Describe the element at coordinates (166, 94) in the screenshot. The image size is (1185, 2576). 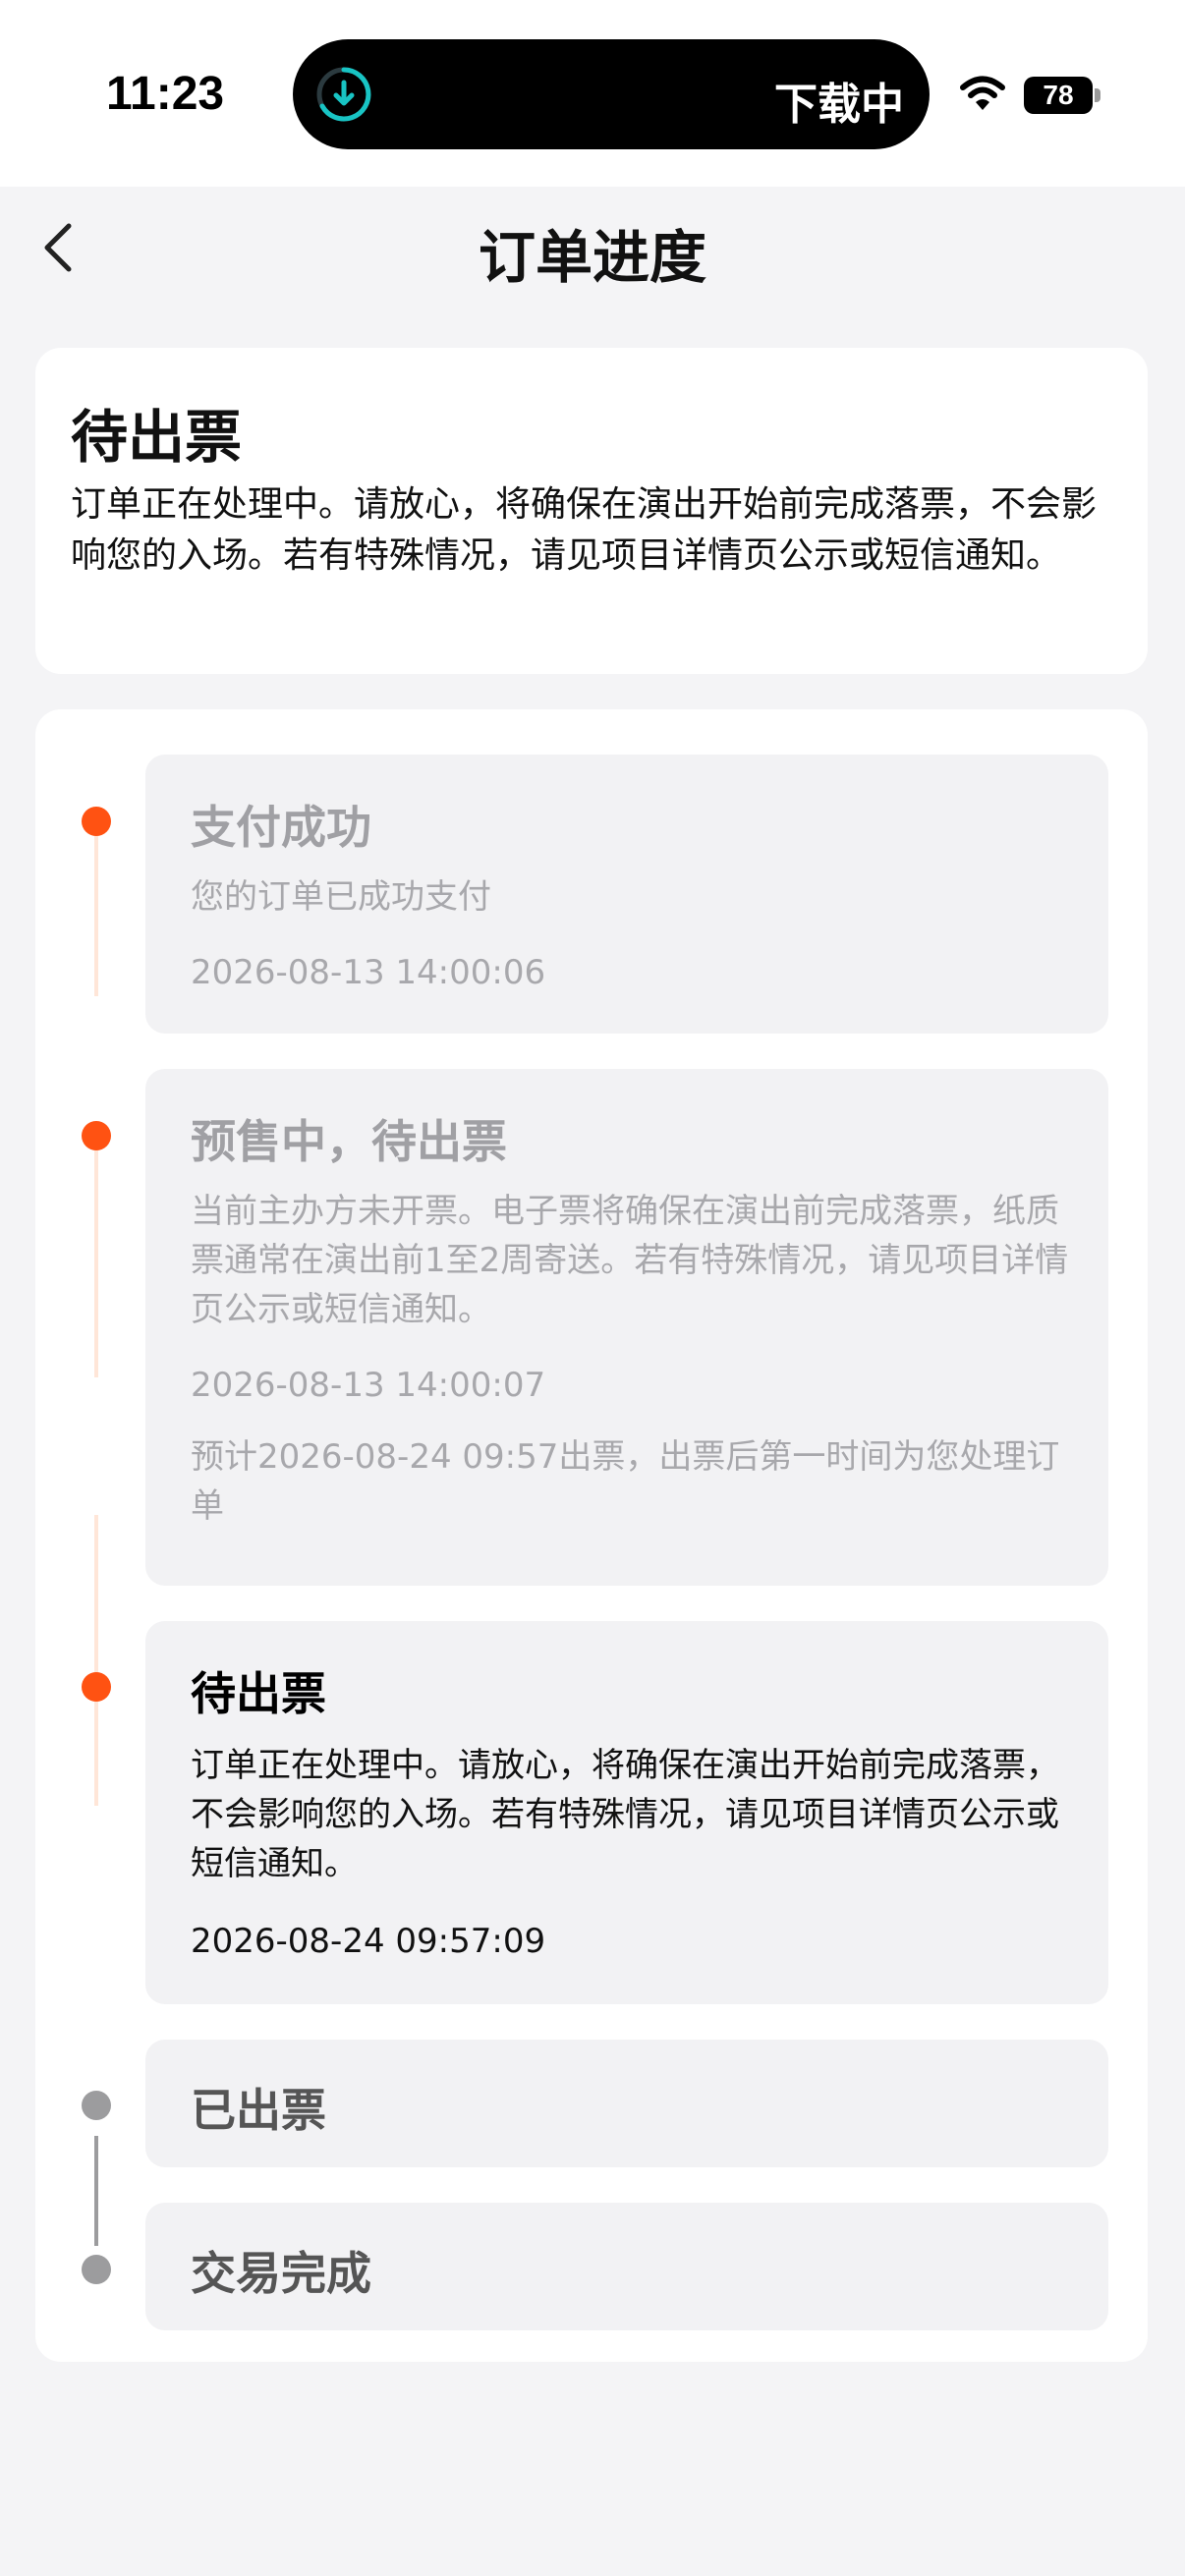
I see `status-time: 11:23` at that location.